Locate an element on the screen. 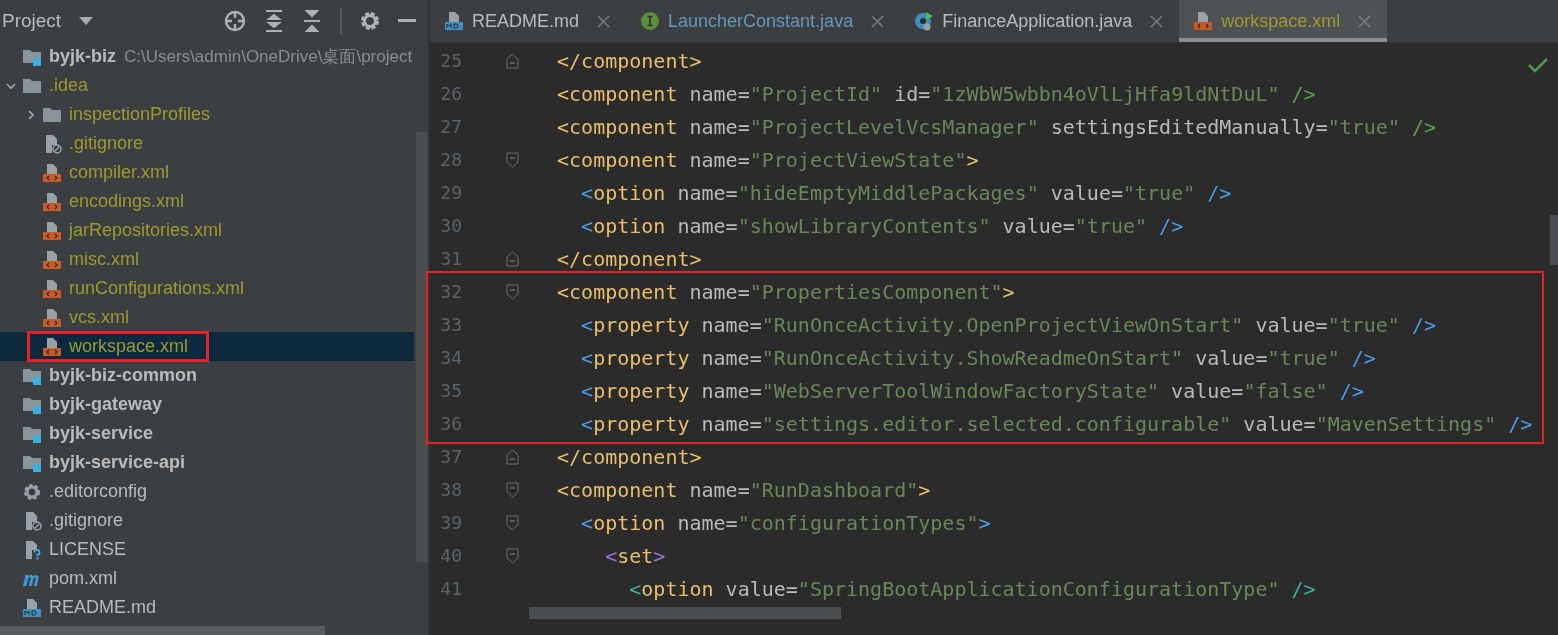 This screenshot has height=635, width=1558. expand-all-icon is located at coordinates (274, 21).